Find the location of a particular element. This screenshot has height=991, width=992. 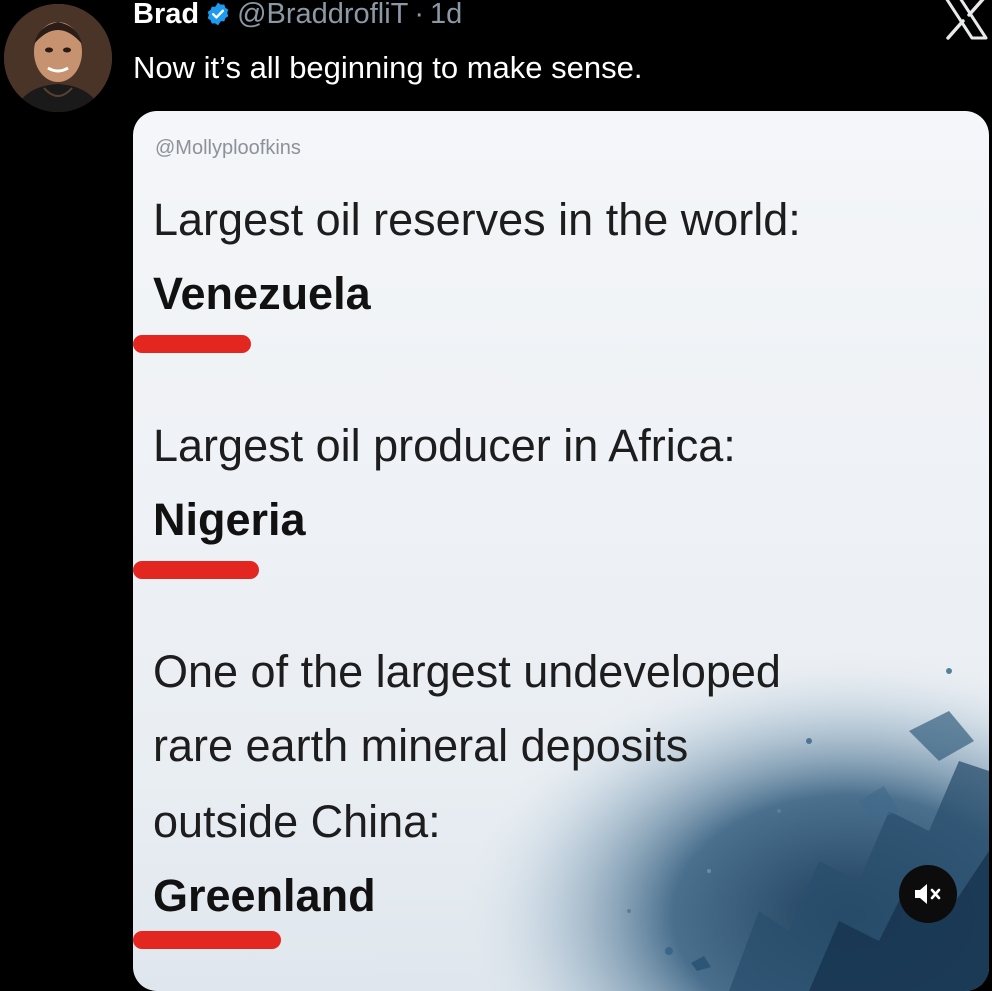

avatar is located at coordinates (58, 58).